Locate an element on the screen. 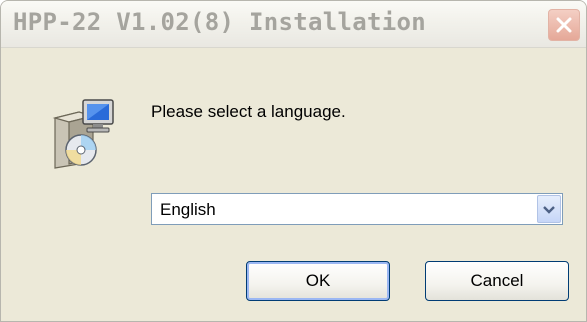 This screenshot has width=587, height=322. window-title: HPP-22 V1.02(8) Installation is located at coordinates (219, 22).